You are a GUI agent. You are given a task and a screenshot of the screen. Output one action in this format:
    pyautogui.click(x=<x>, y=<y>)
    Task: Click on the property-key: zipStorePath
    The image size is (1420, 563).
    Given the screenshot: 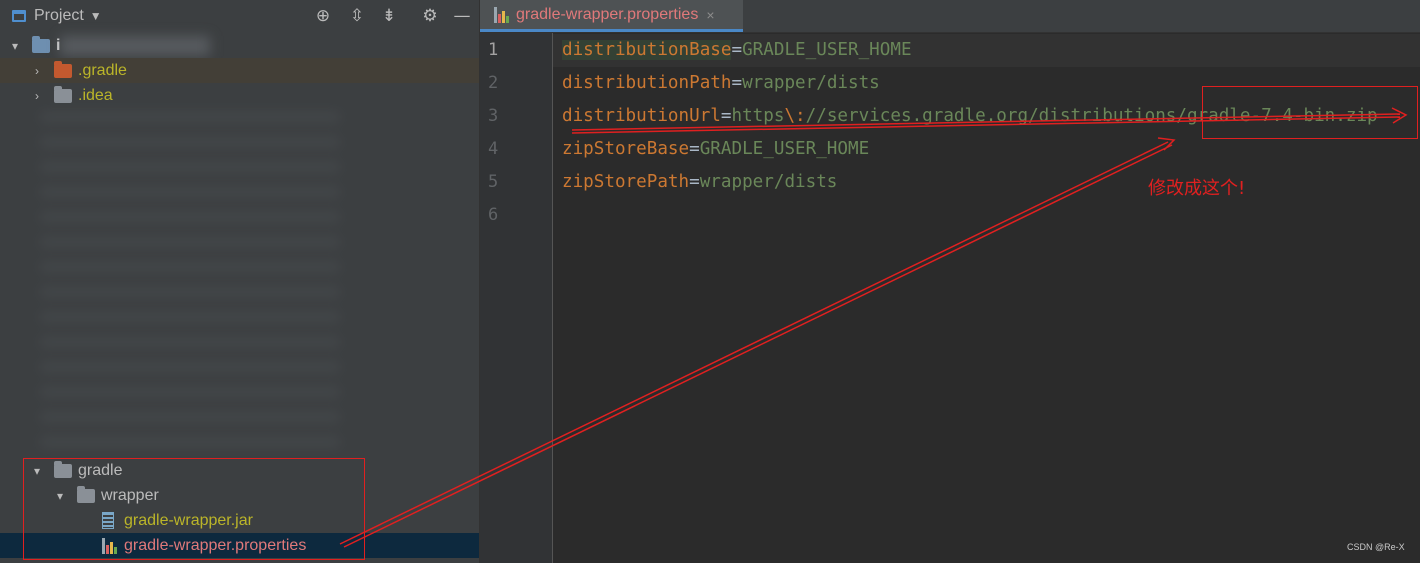 What is the action you would take?
    pyautogui.click(x=626, y=182)
    